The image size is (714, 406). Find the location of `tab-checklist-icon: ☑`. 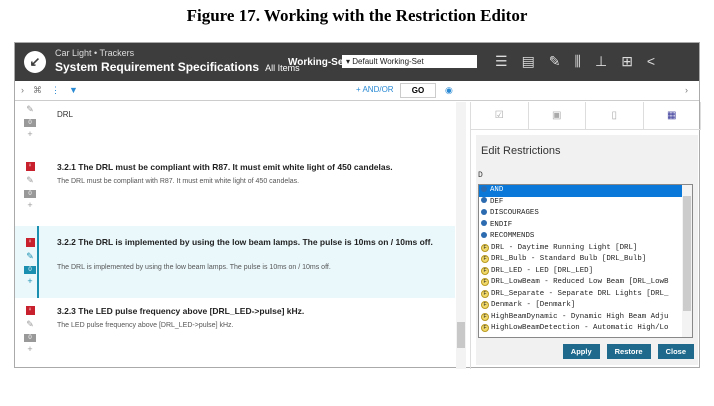

tab-checklist-icon: ☑ is located at coordinates (500, 115).